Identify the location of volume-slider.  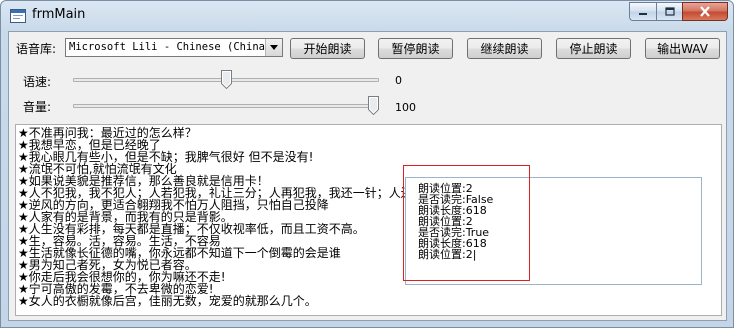
(226, 106).